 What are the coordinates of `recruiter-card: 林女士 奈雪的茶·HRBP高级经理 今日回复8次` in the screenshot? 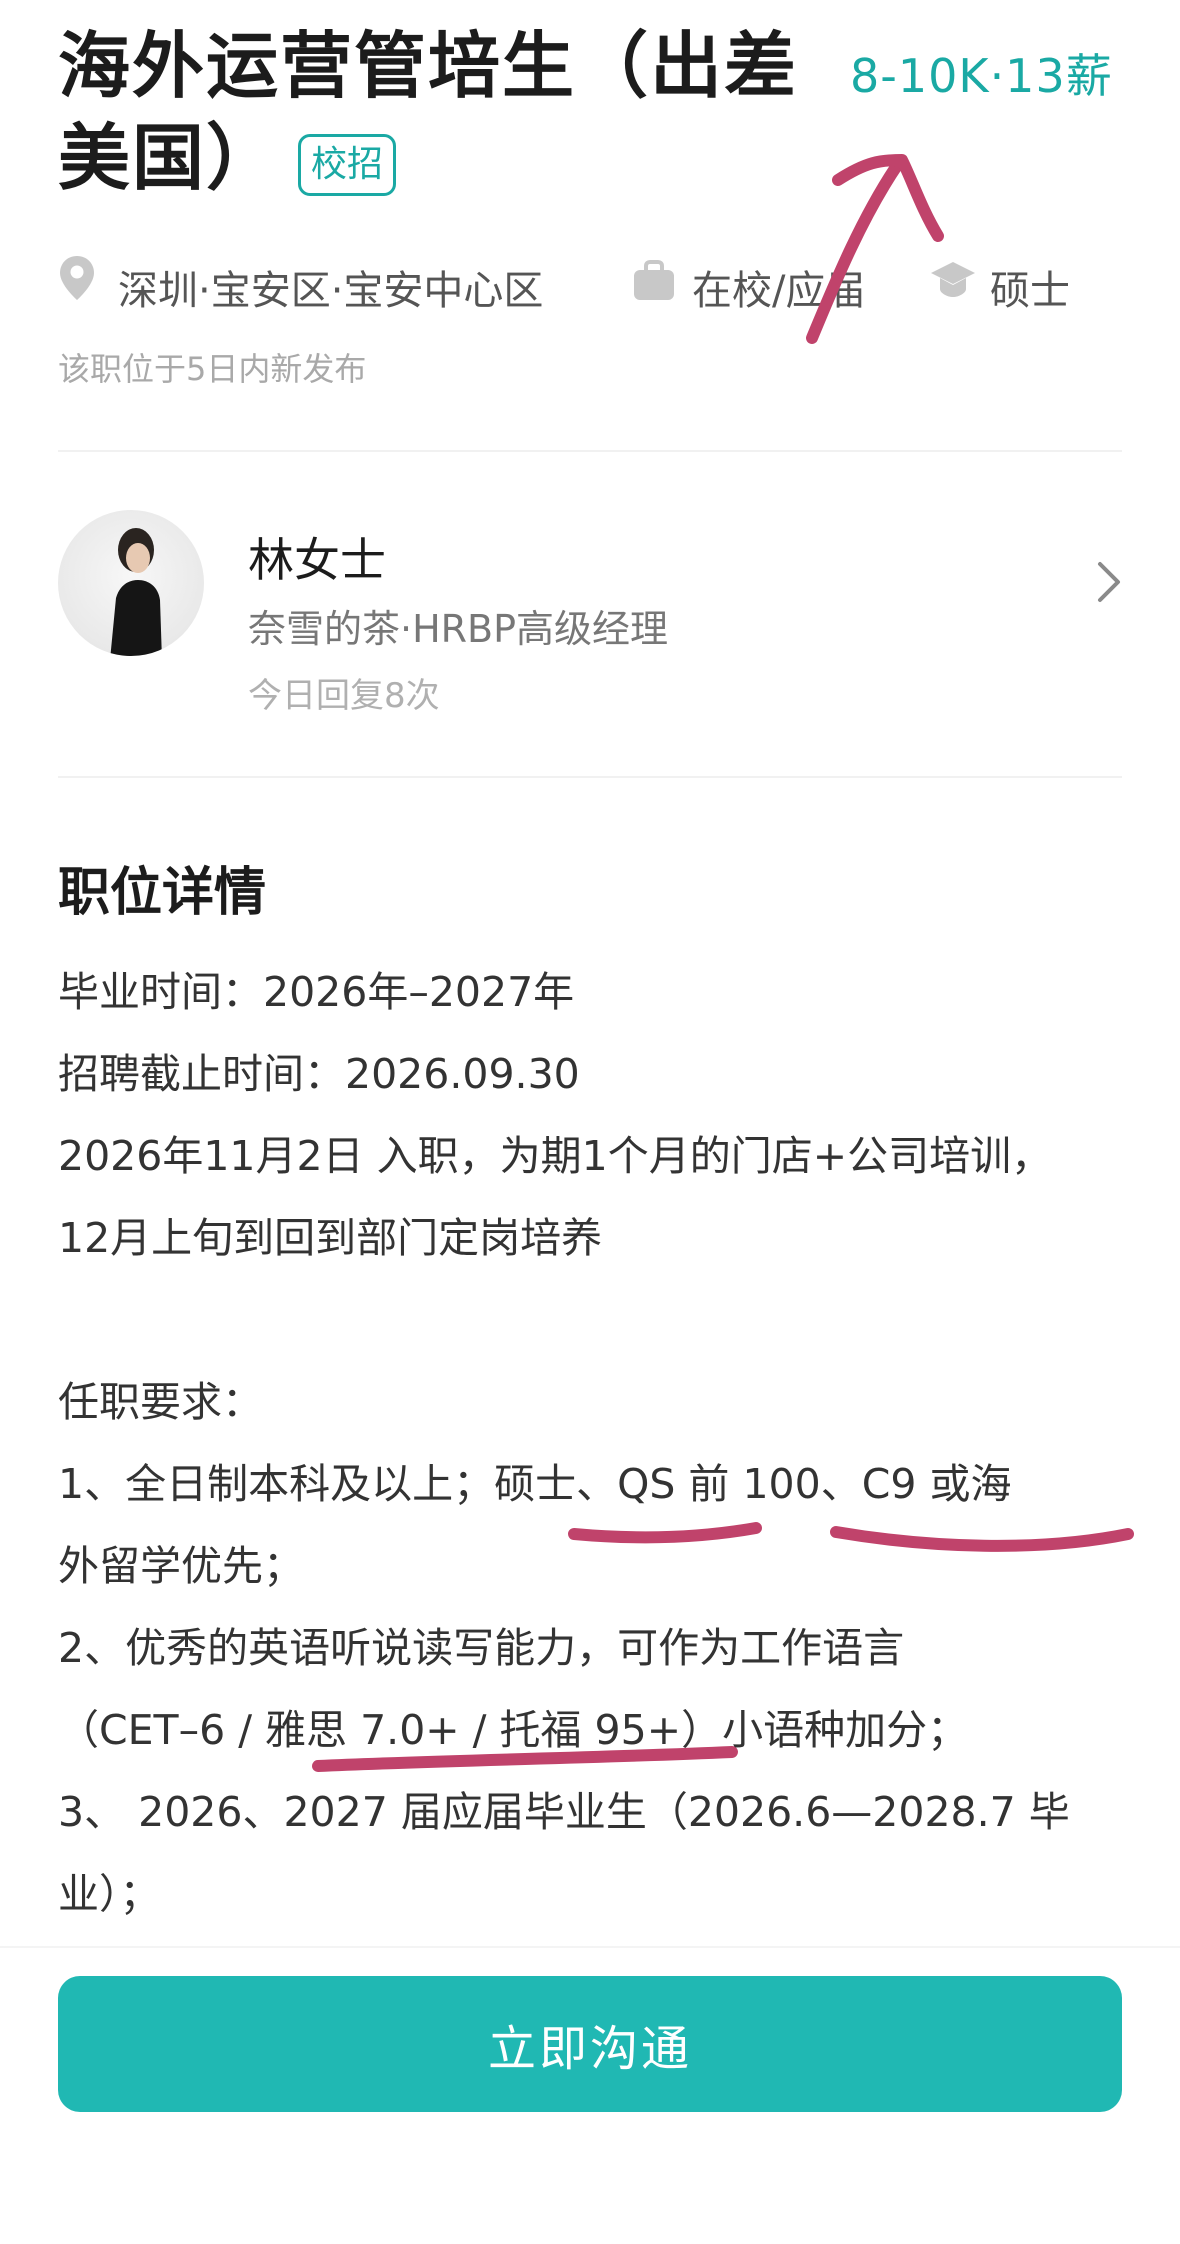 It's located at (590, 608).